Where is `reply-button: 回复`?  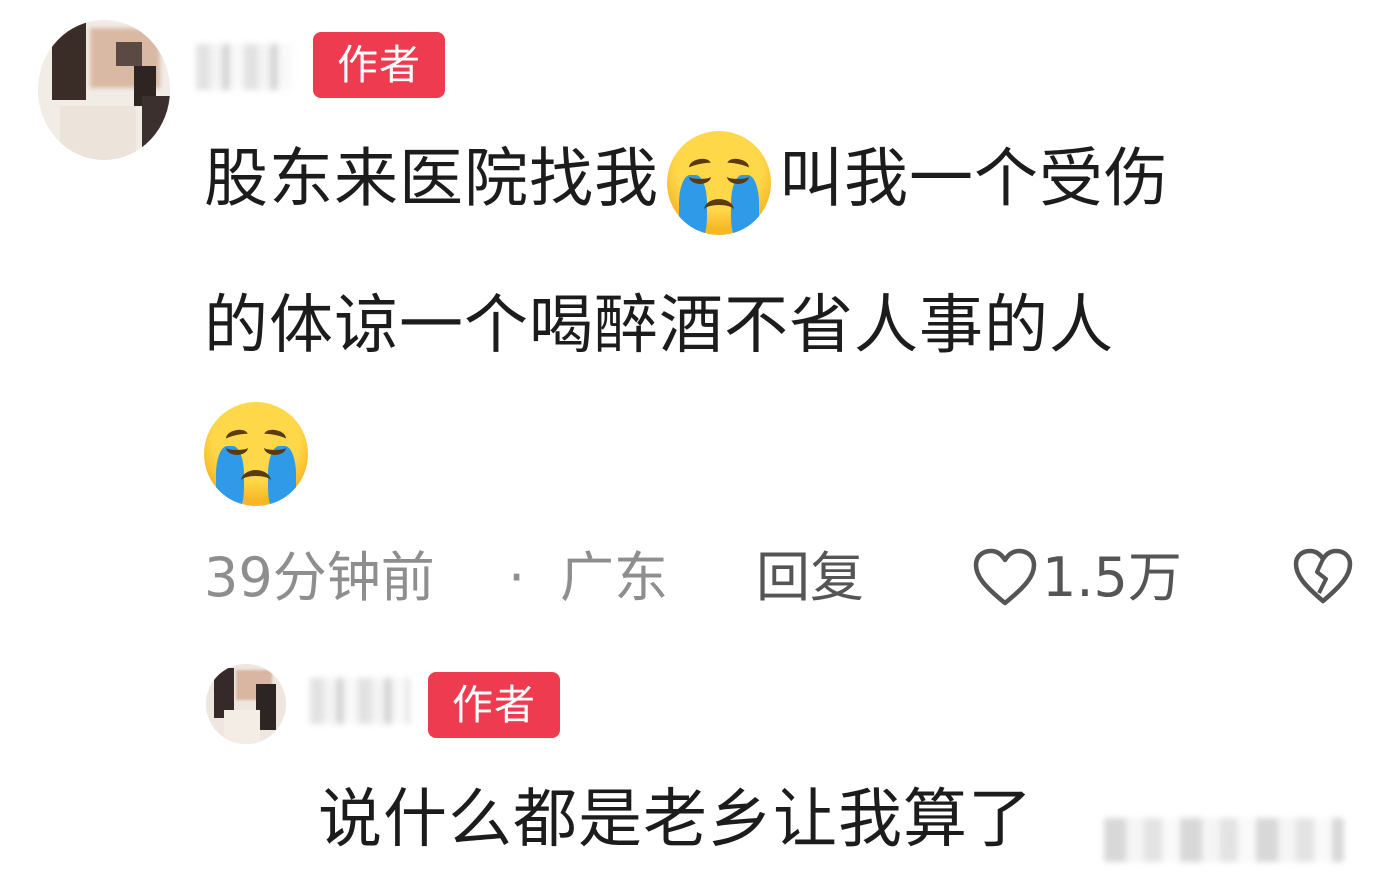 reply-button: 回复 is located at coordinates (810, 578).